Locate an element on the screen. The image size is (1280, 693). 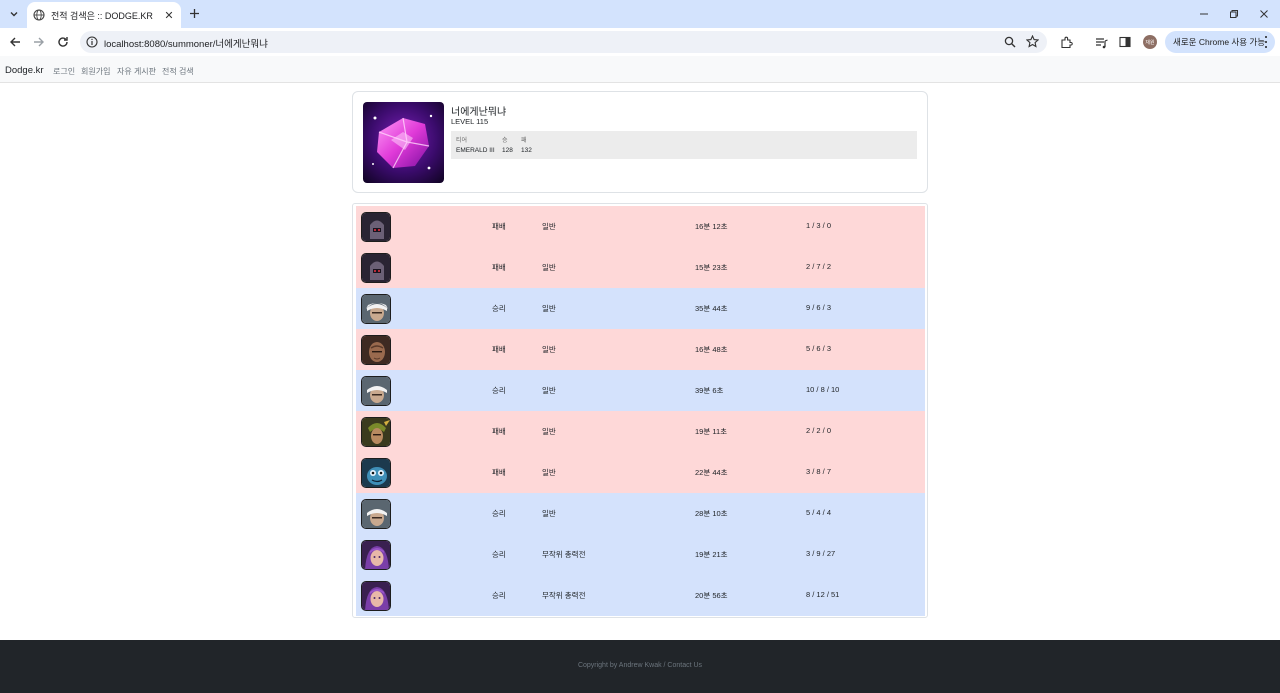
address-bar: localhost:8080/summoner/너에게난뭐냐 is located at coordinates (563, 42).